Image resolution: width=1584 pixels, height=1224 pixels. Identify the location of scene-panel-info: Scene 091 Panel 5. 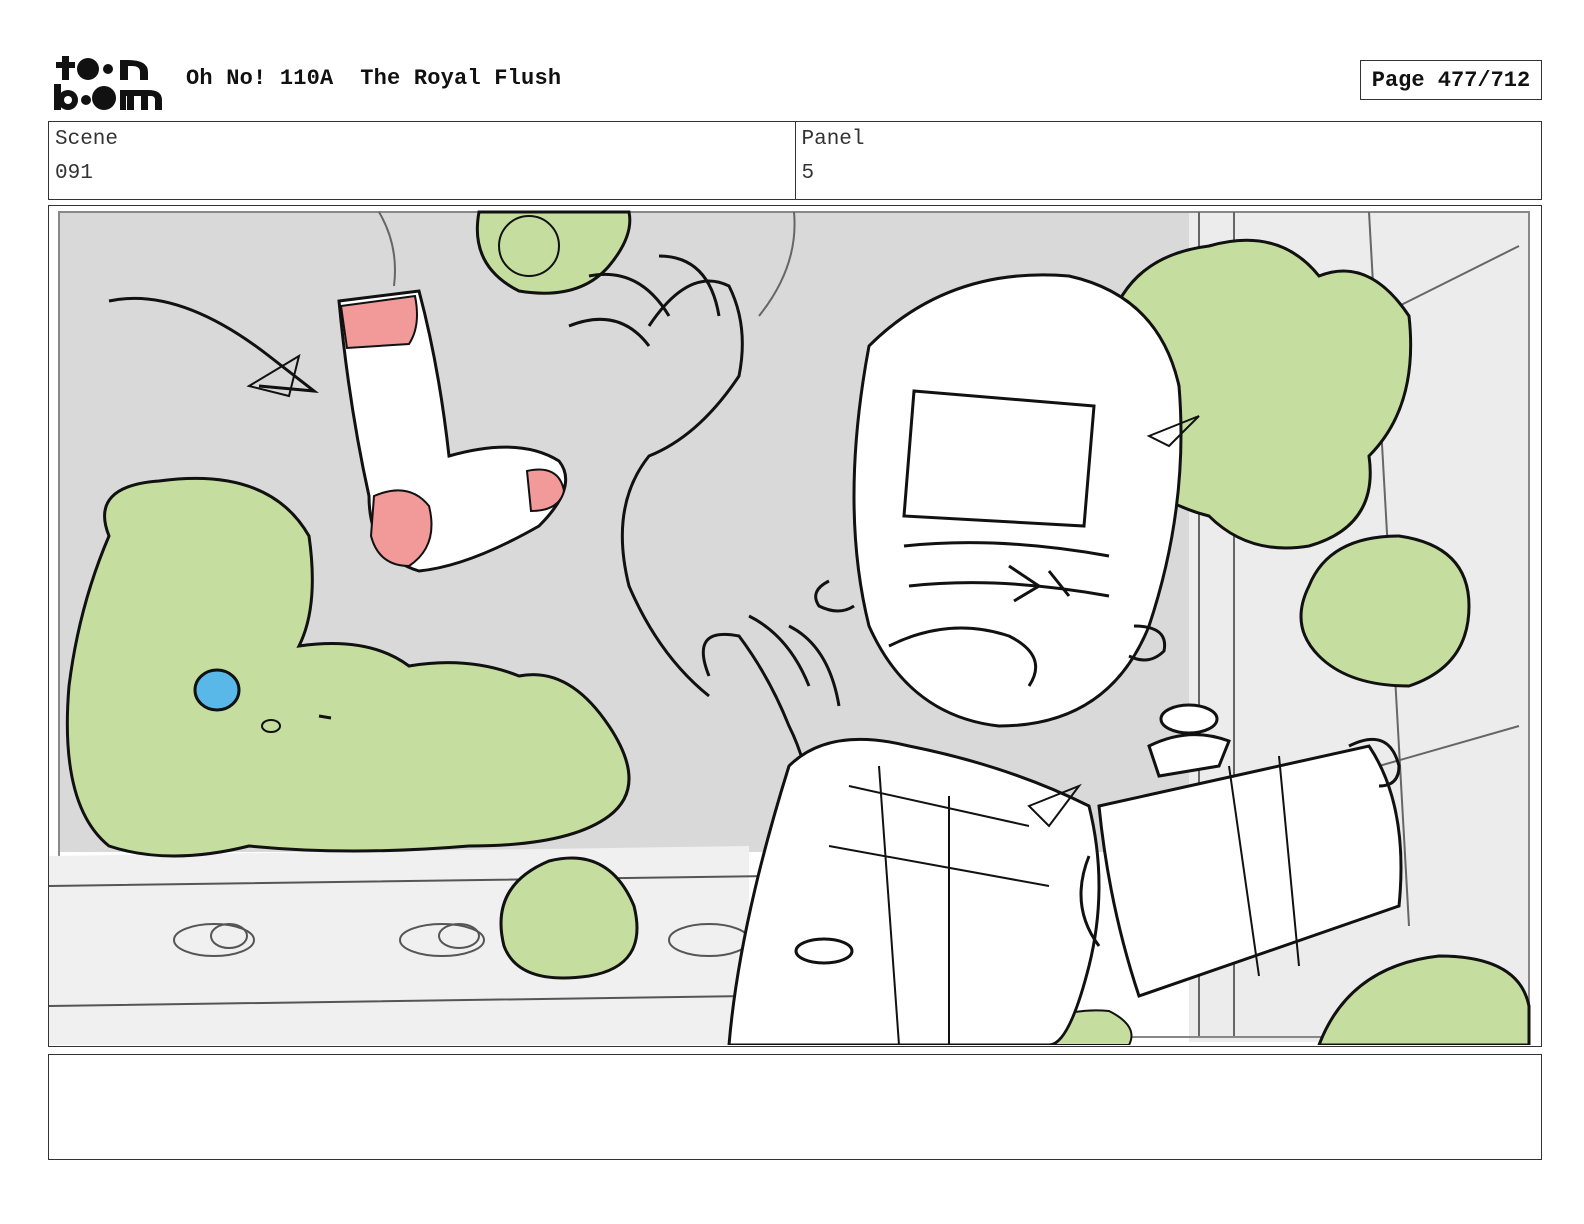
(795, 160).